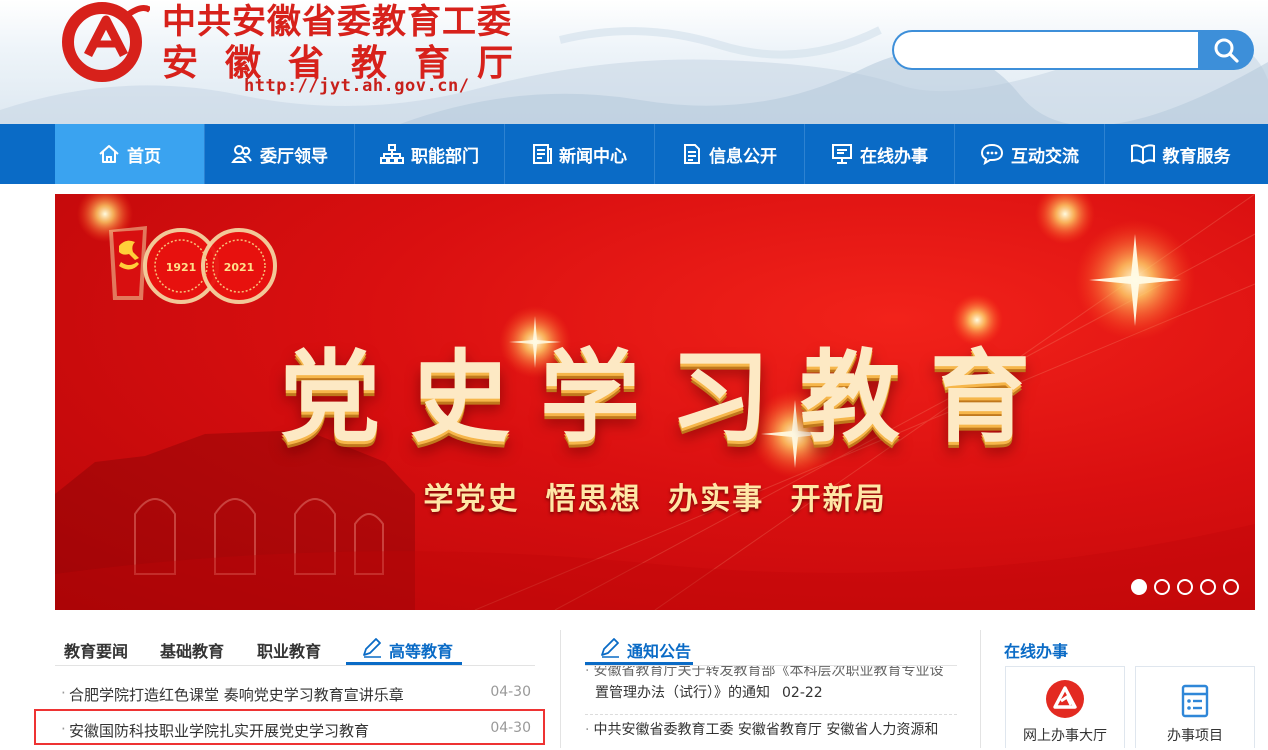 The height and width of the screenshot is (750, 1268). I want to click on nav-item-label: 教育服务, so click(1196, 156).